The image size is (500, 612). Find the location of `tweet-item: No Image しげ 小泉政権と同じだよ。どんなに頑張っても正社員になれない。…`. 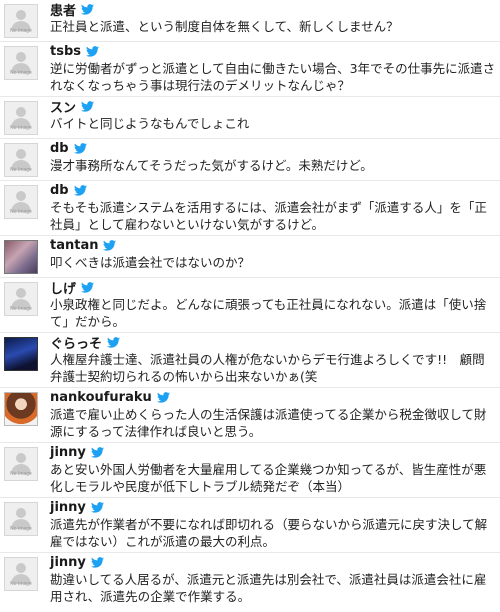

tweet-item: No Image しげ 小泉政権と同じだよ。どんなに頑張っても正社員になれない。… is located at coordinates (250, 305).